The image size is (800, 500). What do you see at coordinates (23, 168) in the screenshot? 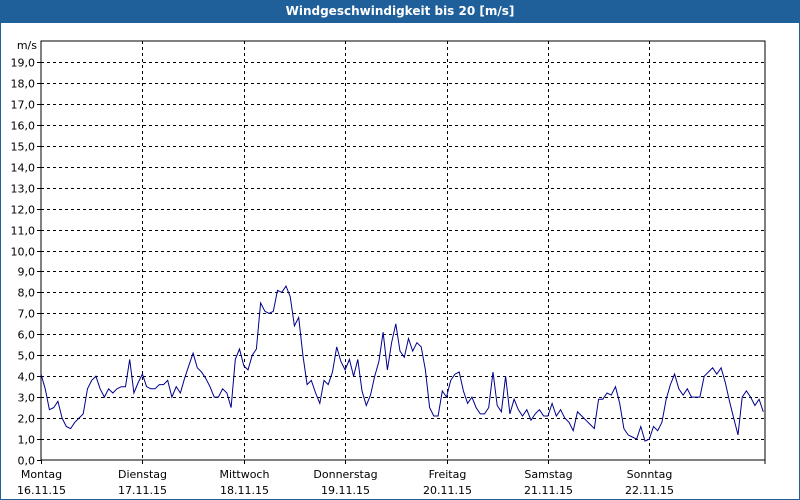
I see `y-tick-label: 14,0` at bounding box center [23, 168].